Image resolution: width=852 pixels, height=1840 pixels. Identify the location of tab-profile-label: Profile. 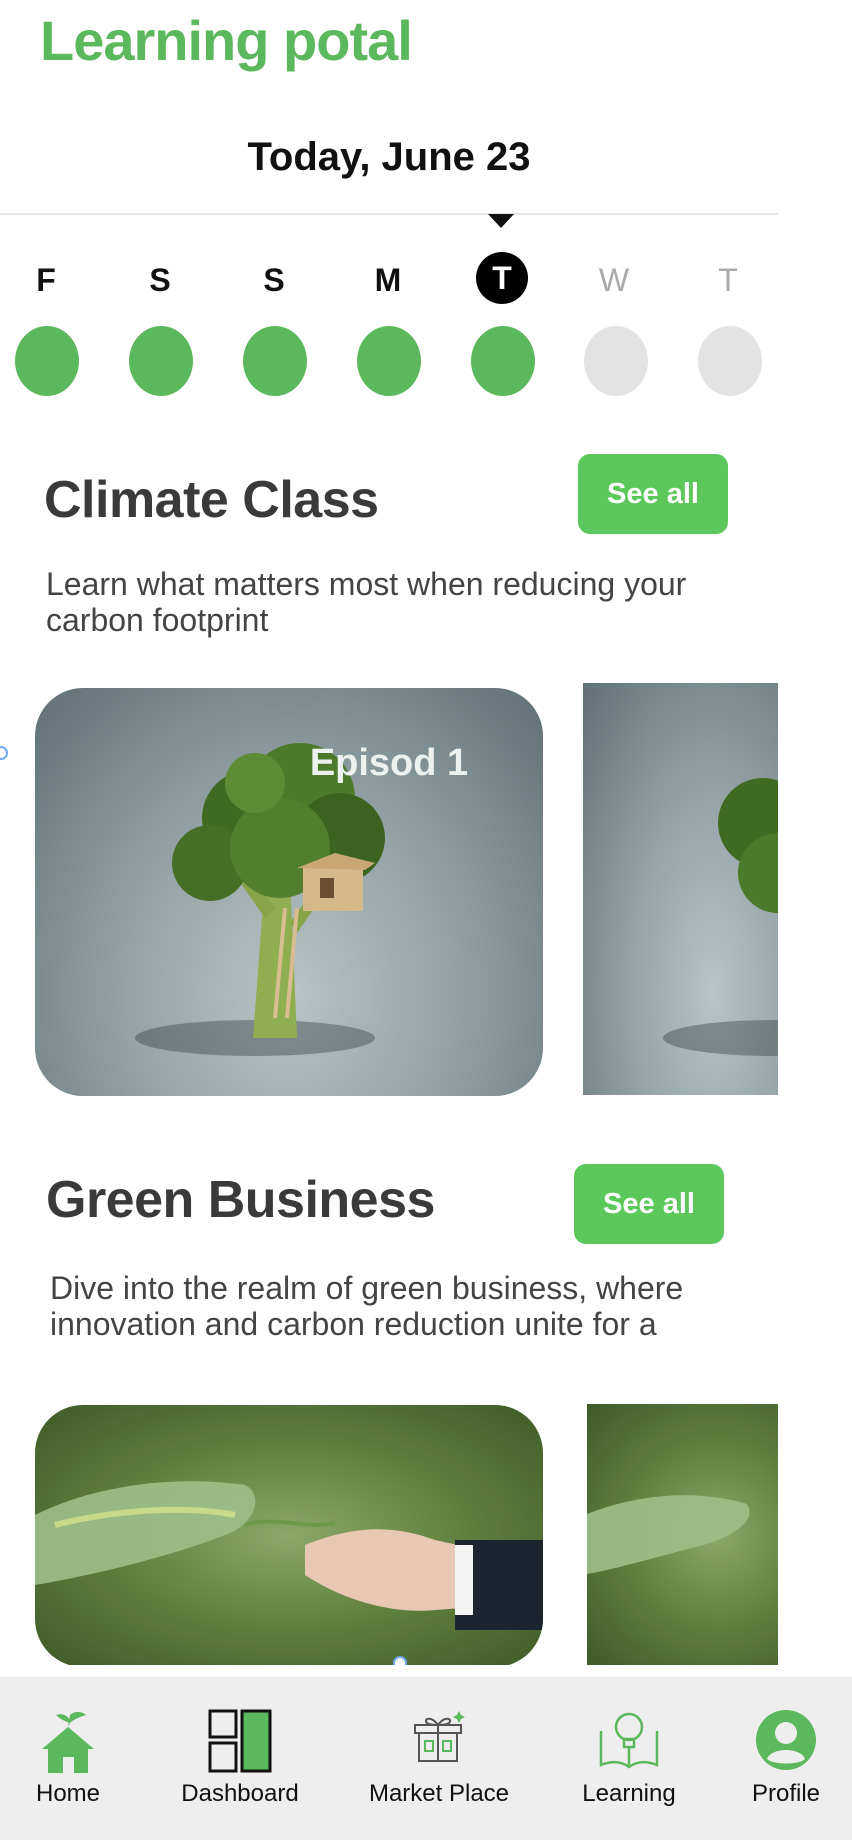
(786, 1793).